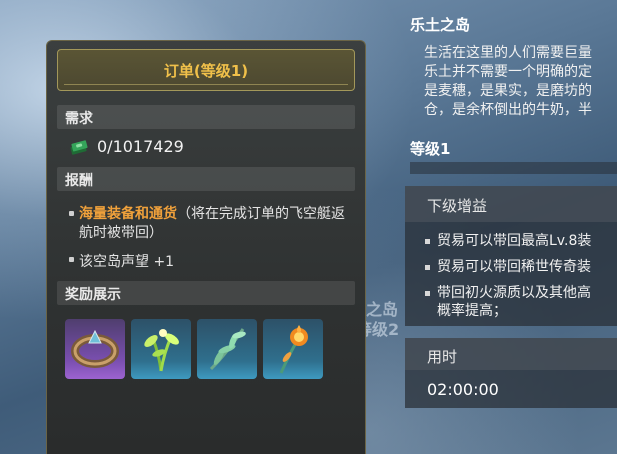 The width and height of the screenshot is (617, 454). I want to click on ring-icon, so click(95, 348).